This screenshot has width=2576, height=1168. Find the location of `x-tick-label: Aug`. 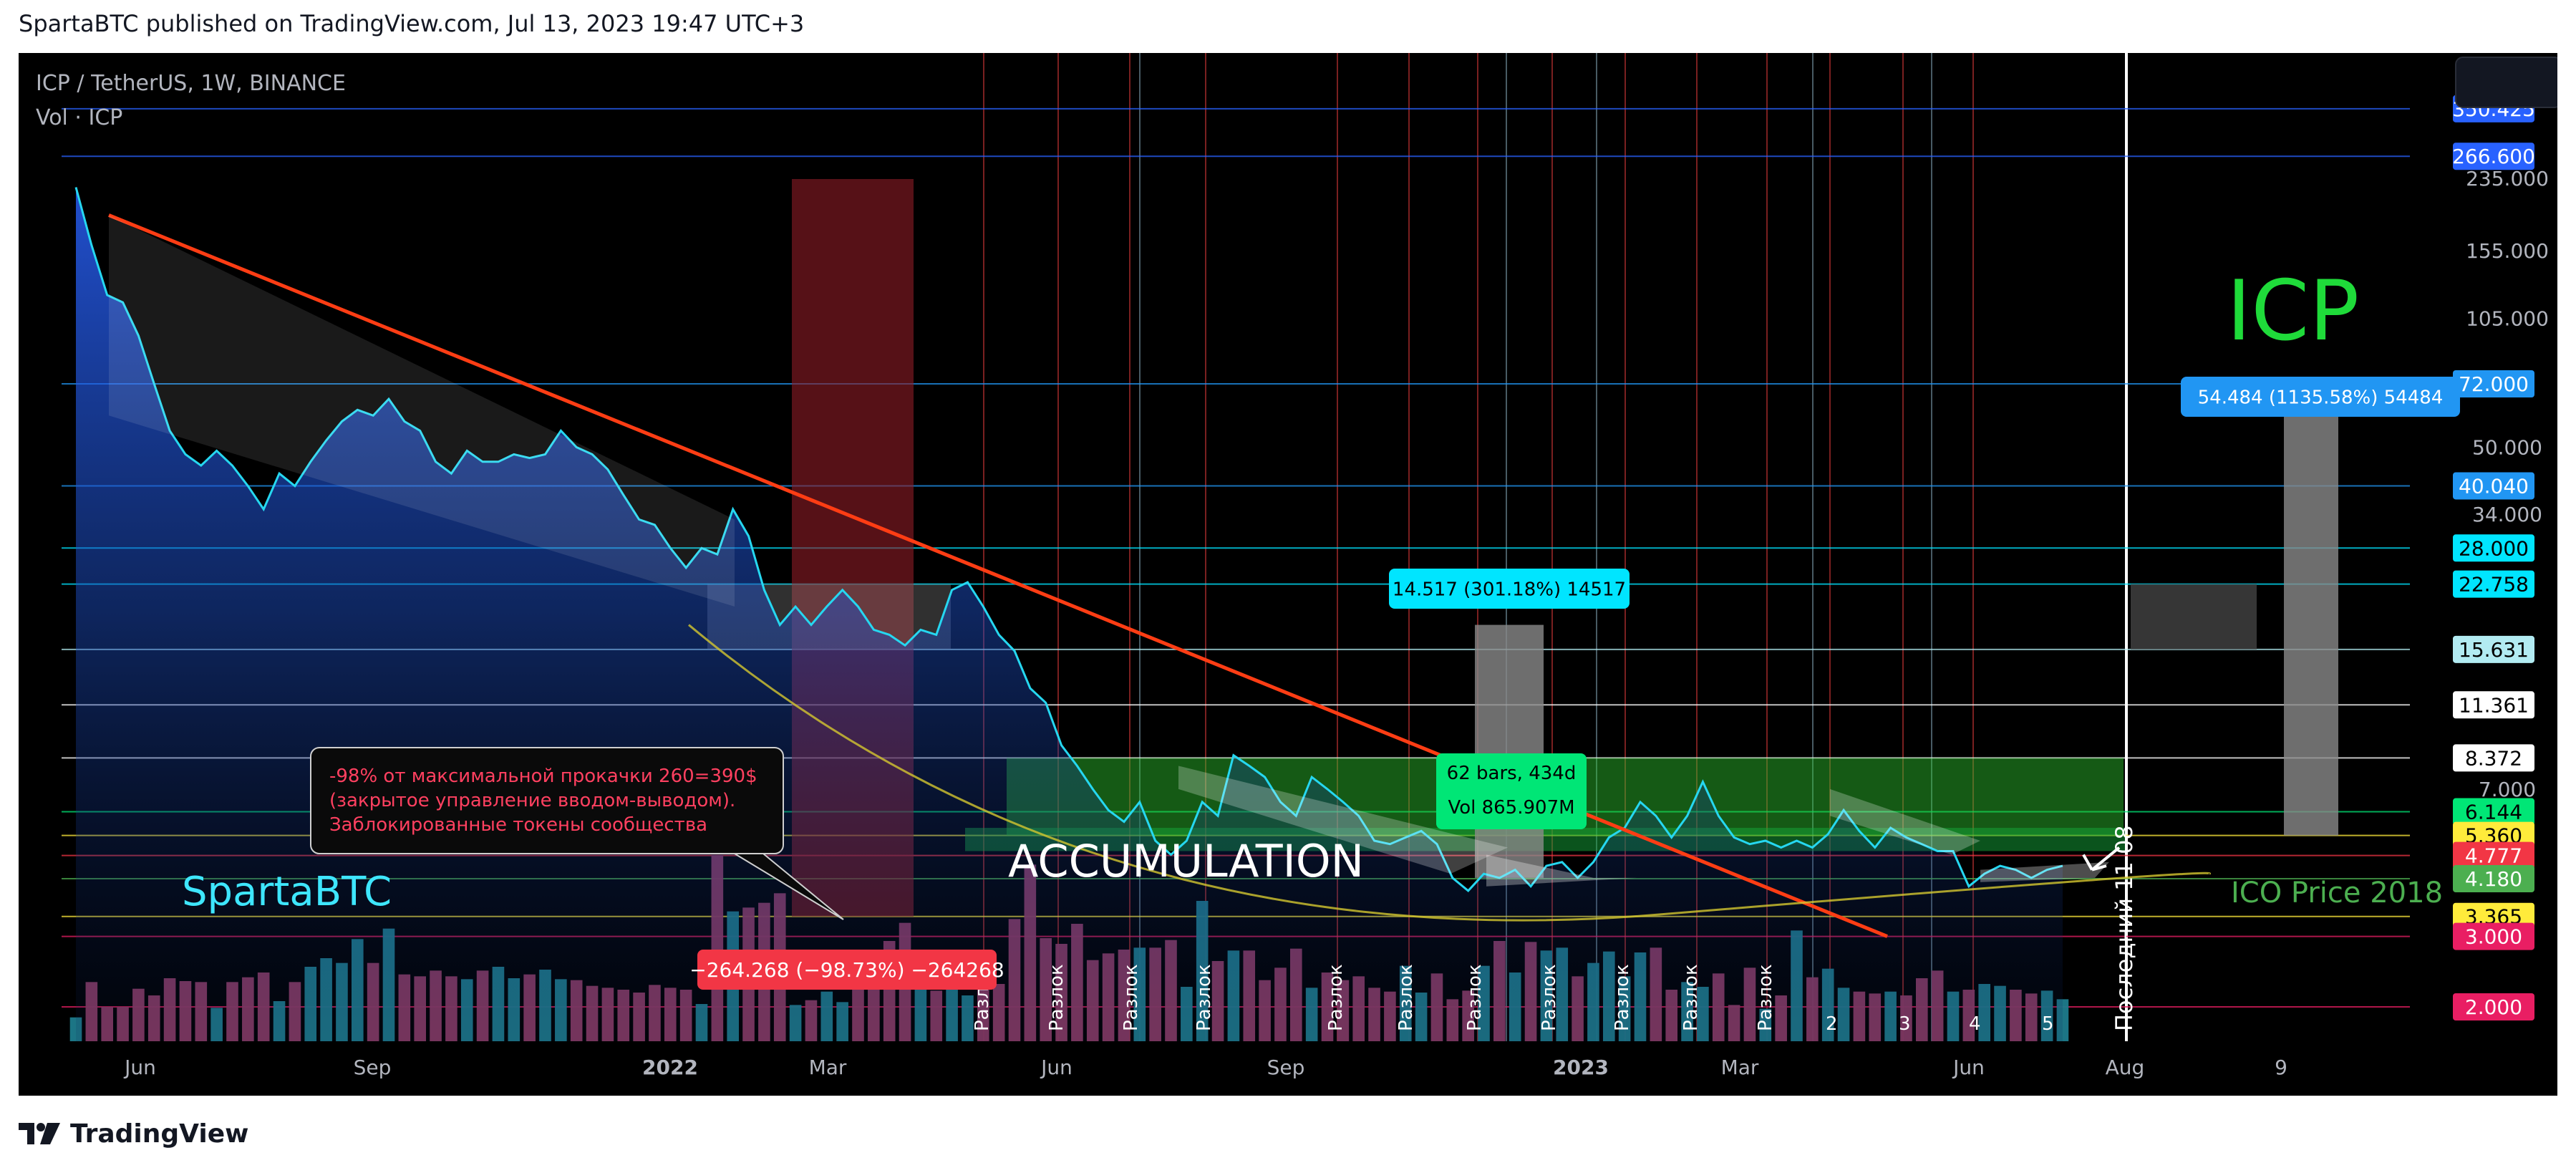

x-tick-label: Aug is located at coordinates (2125, 1067).